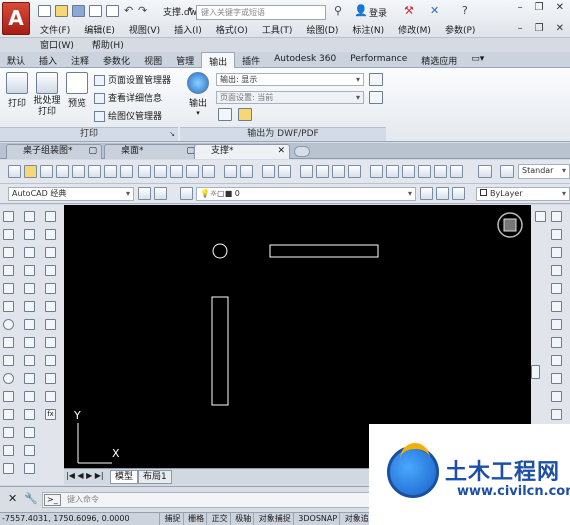 The width and height of the screenshot is (570, 525). What do you see at coordinates (8, 468) in the screenshot?
I see `hatch-icon` at bounding box center [8, 468].